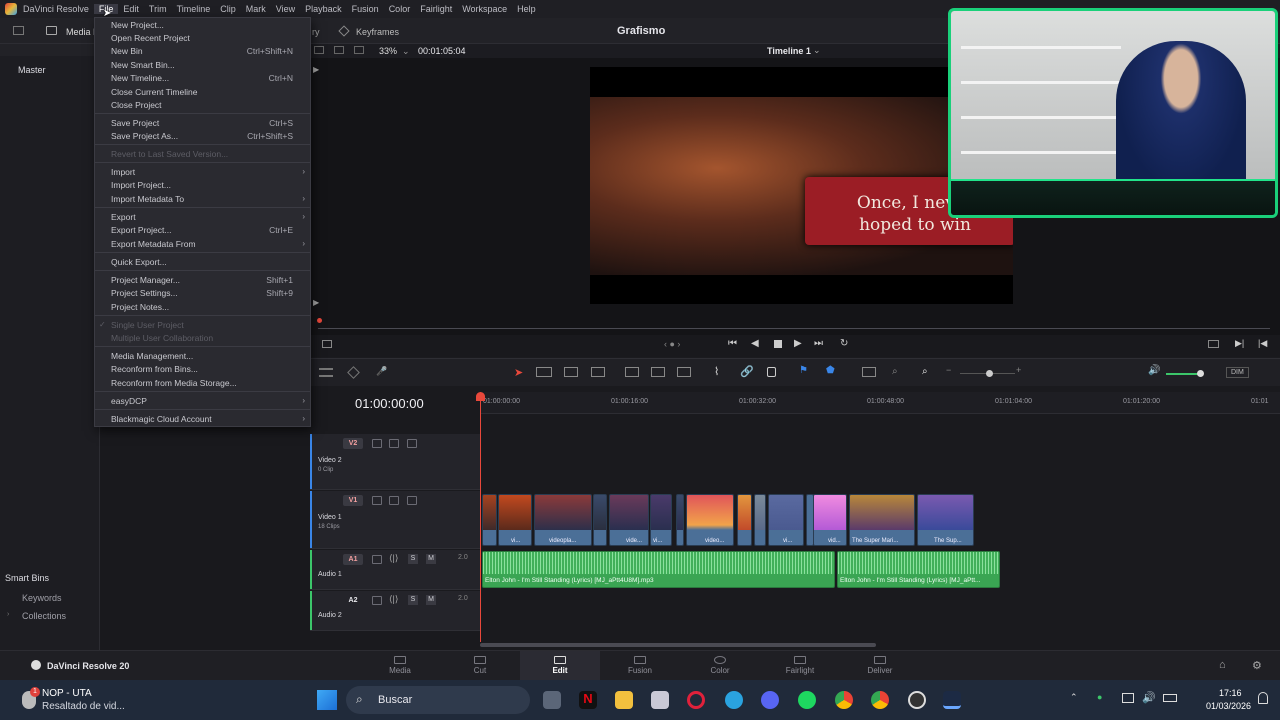 The height and width of the screenshot is (720, 1280). Describe the element at coordinates (127, 51) in the screenshot. I see `menu-item-new-bin: New Bin` at that location.